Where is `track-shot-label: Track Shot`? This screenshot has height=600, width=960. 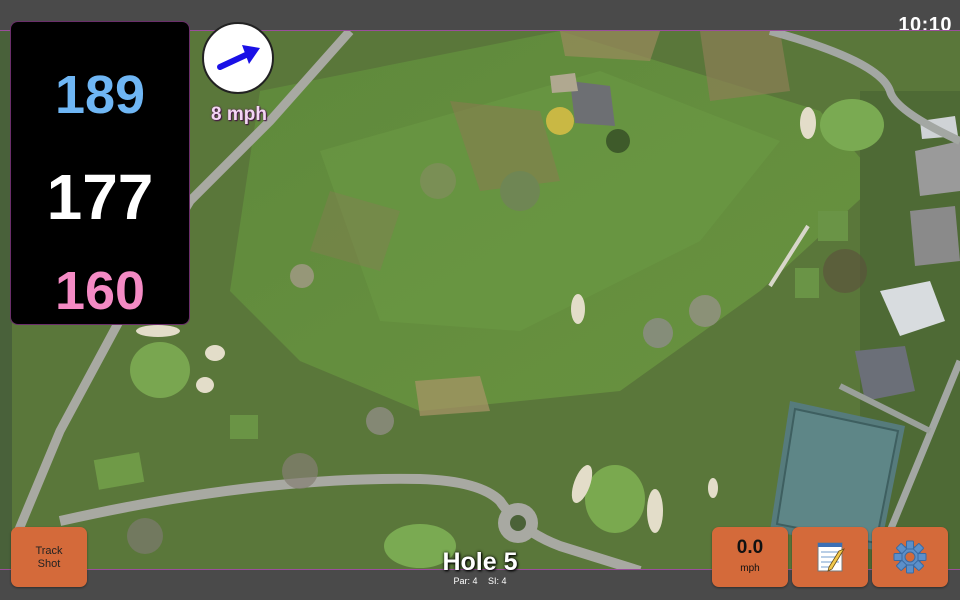 track-shot-label: Track Shot is located at coordinates (49, 557).